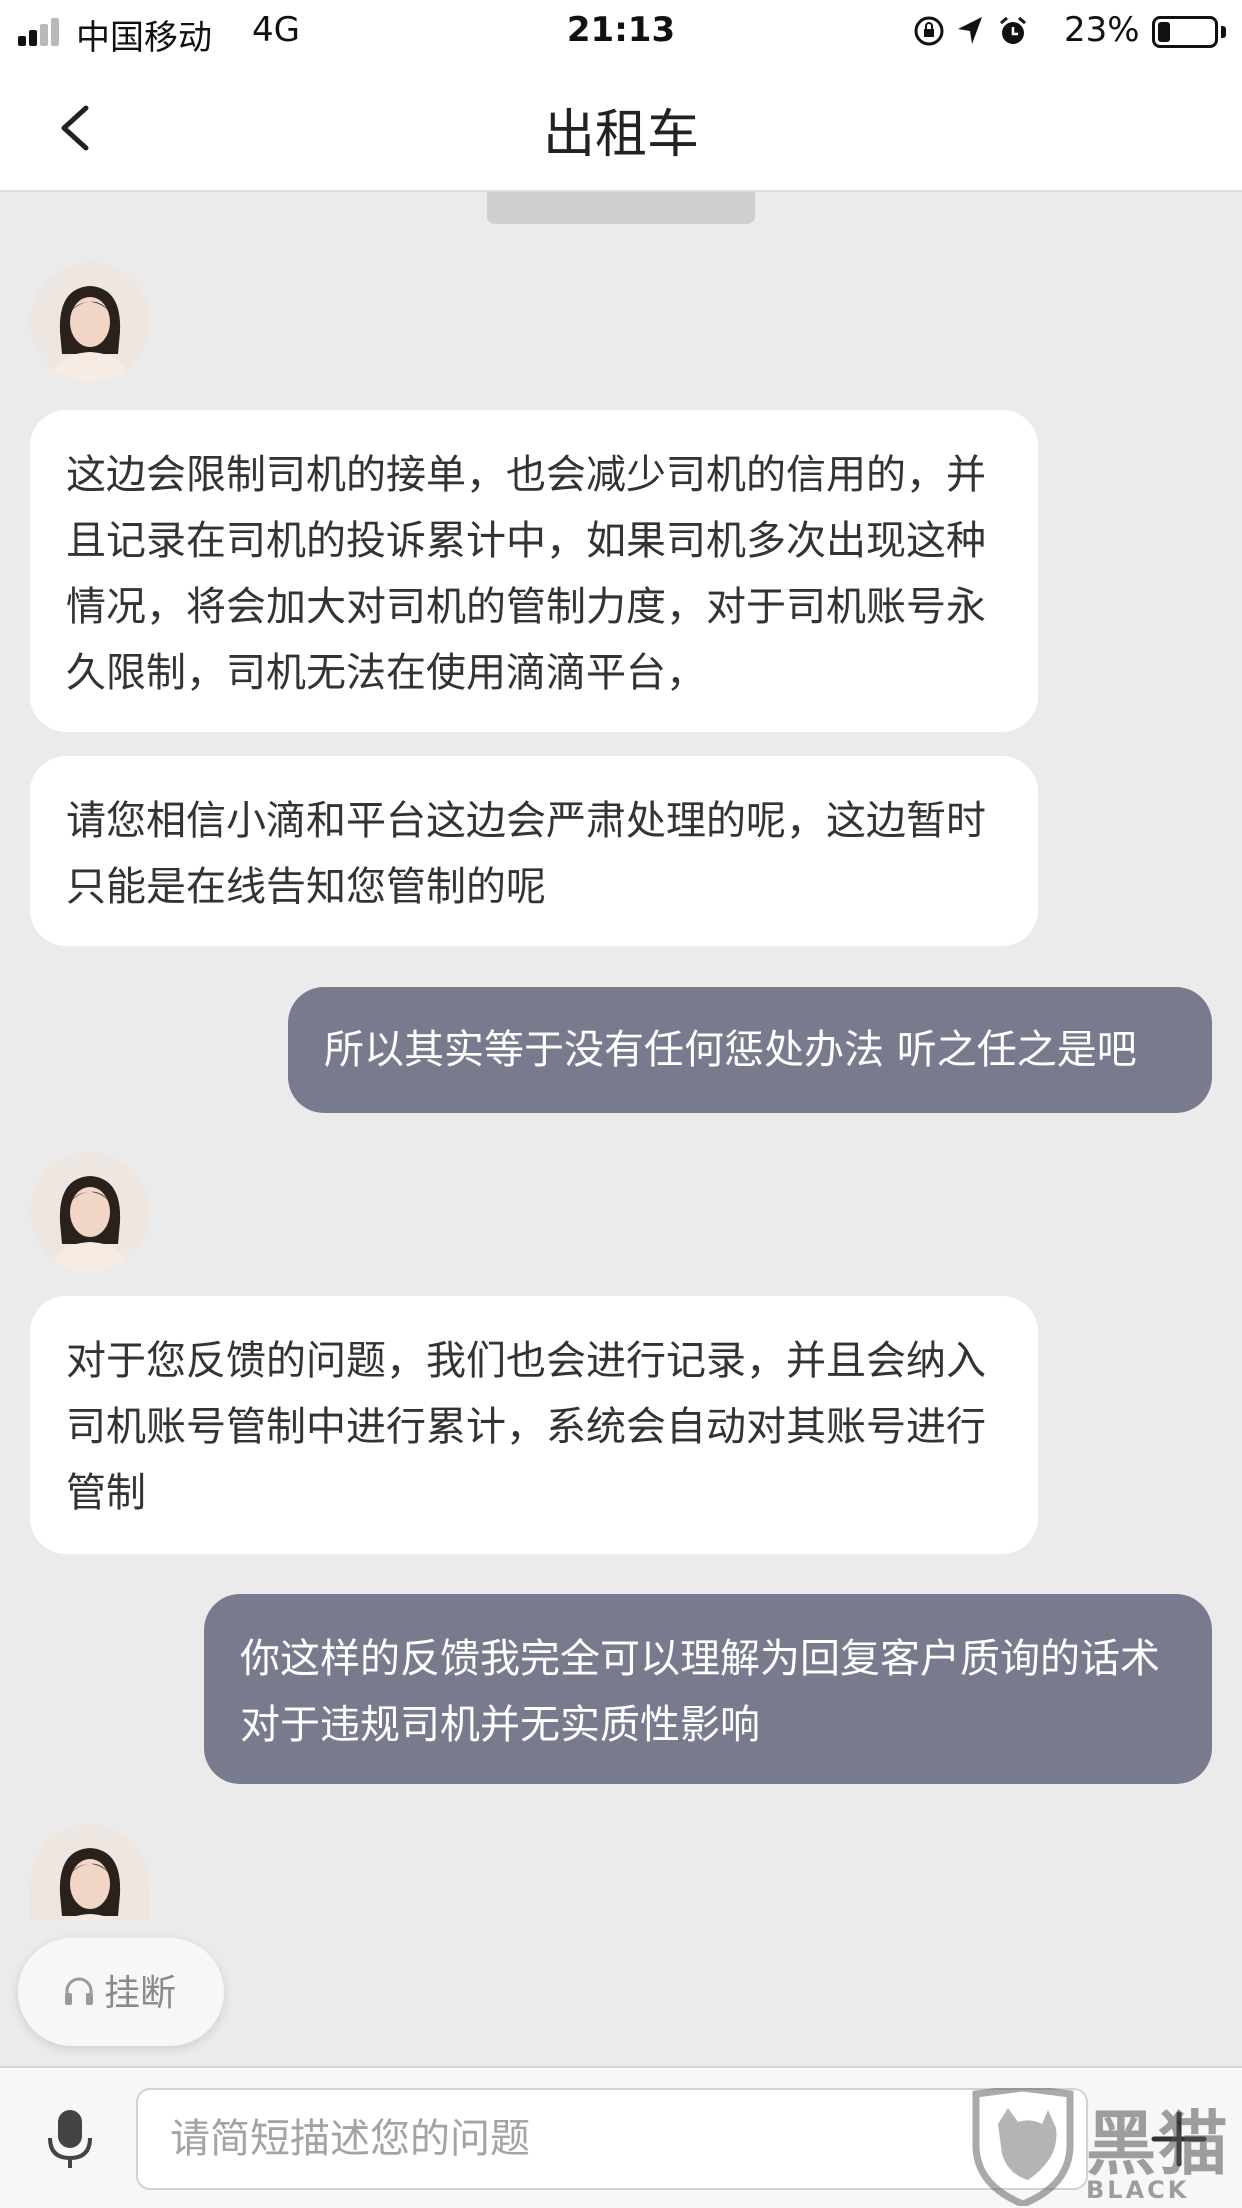 This screenshot has height=2208, width=1242. I want to click on headset-icon, so click(79, 1991).